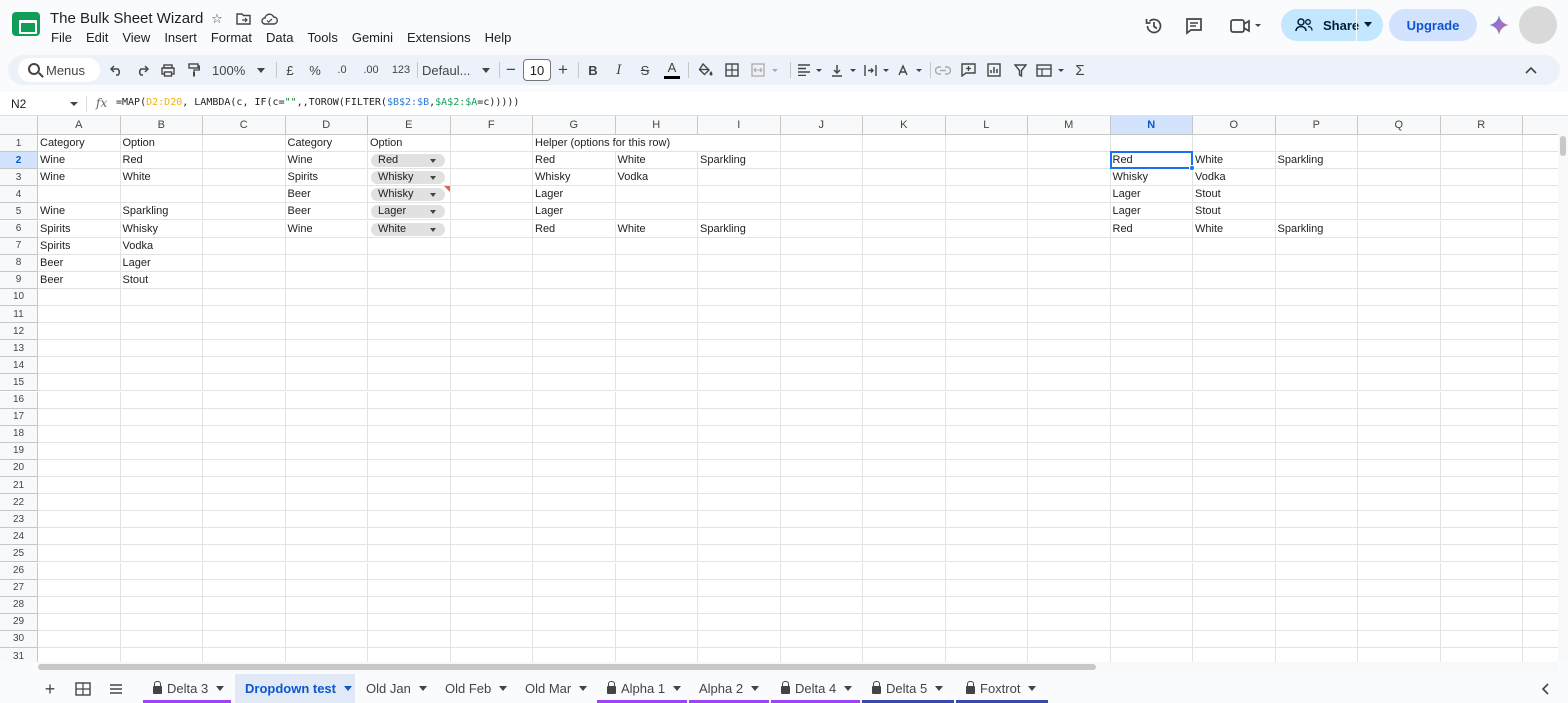  I want to click on meet-icon, so click(1246, 26).